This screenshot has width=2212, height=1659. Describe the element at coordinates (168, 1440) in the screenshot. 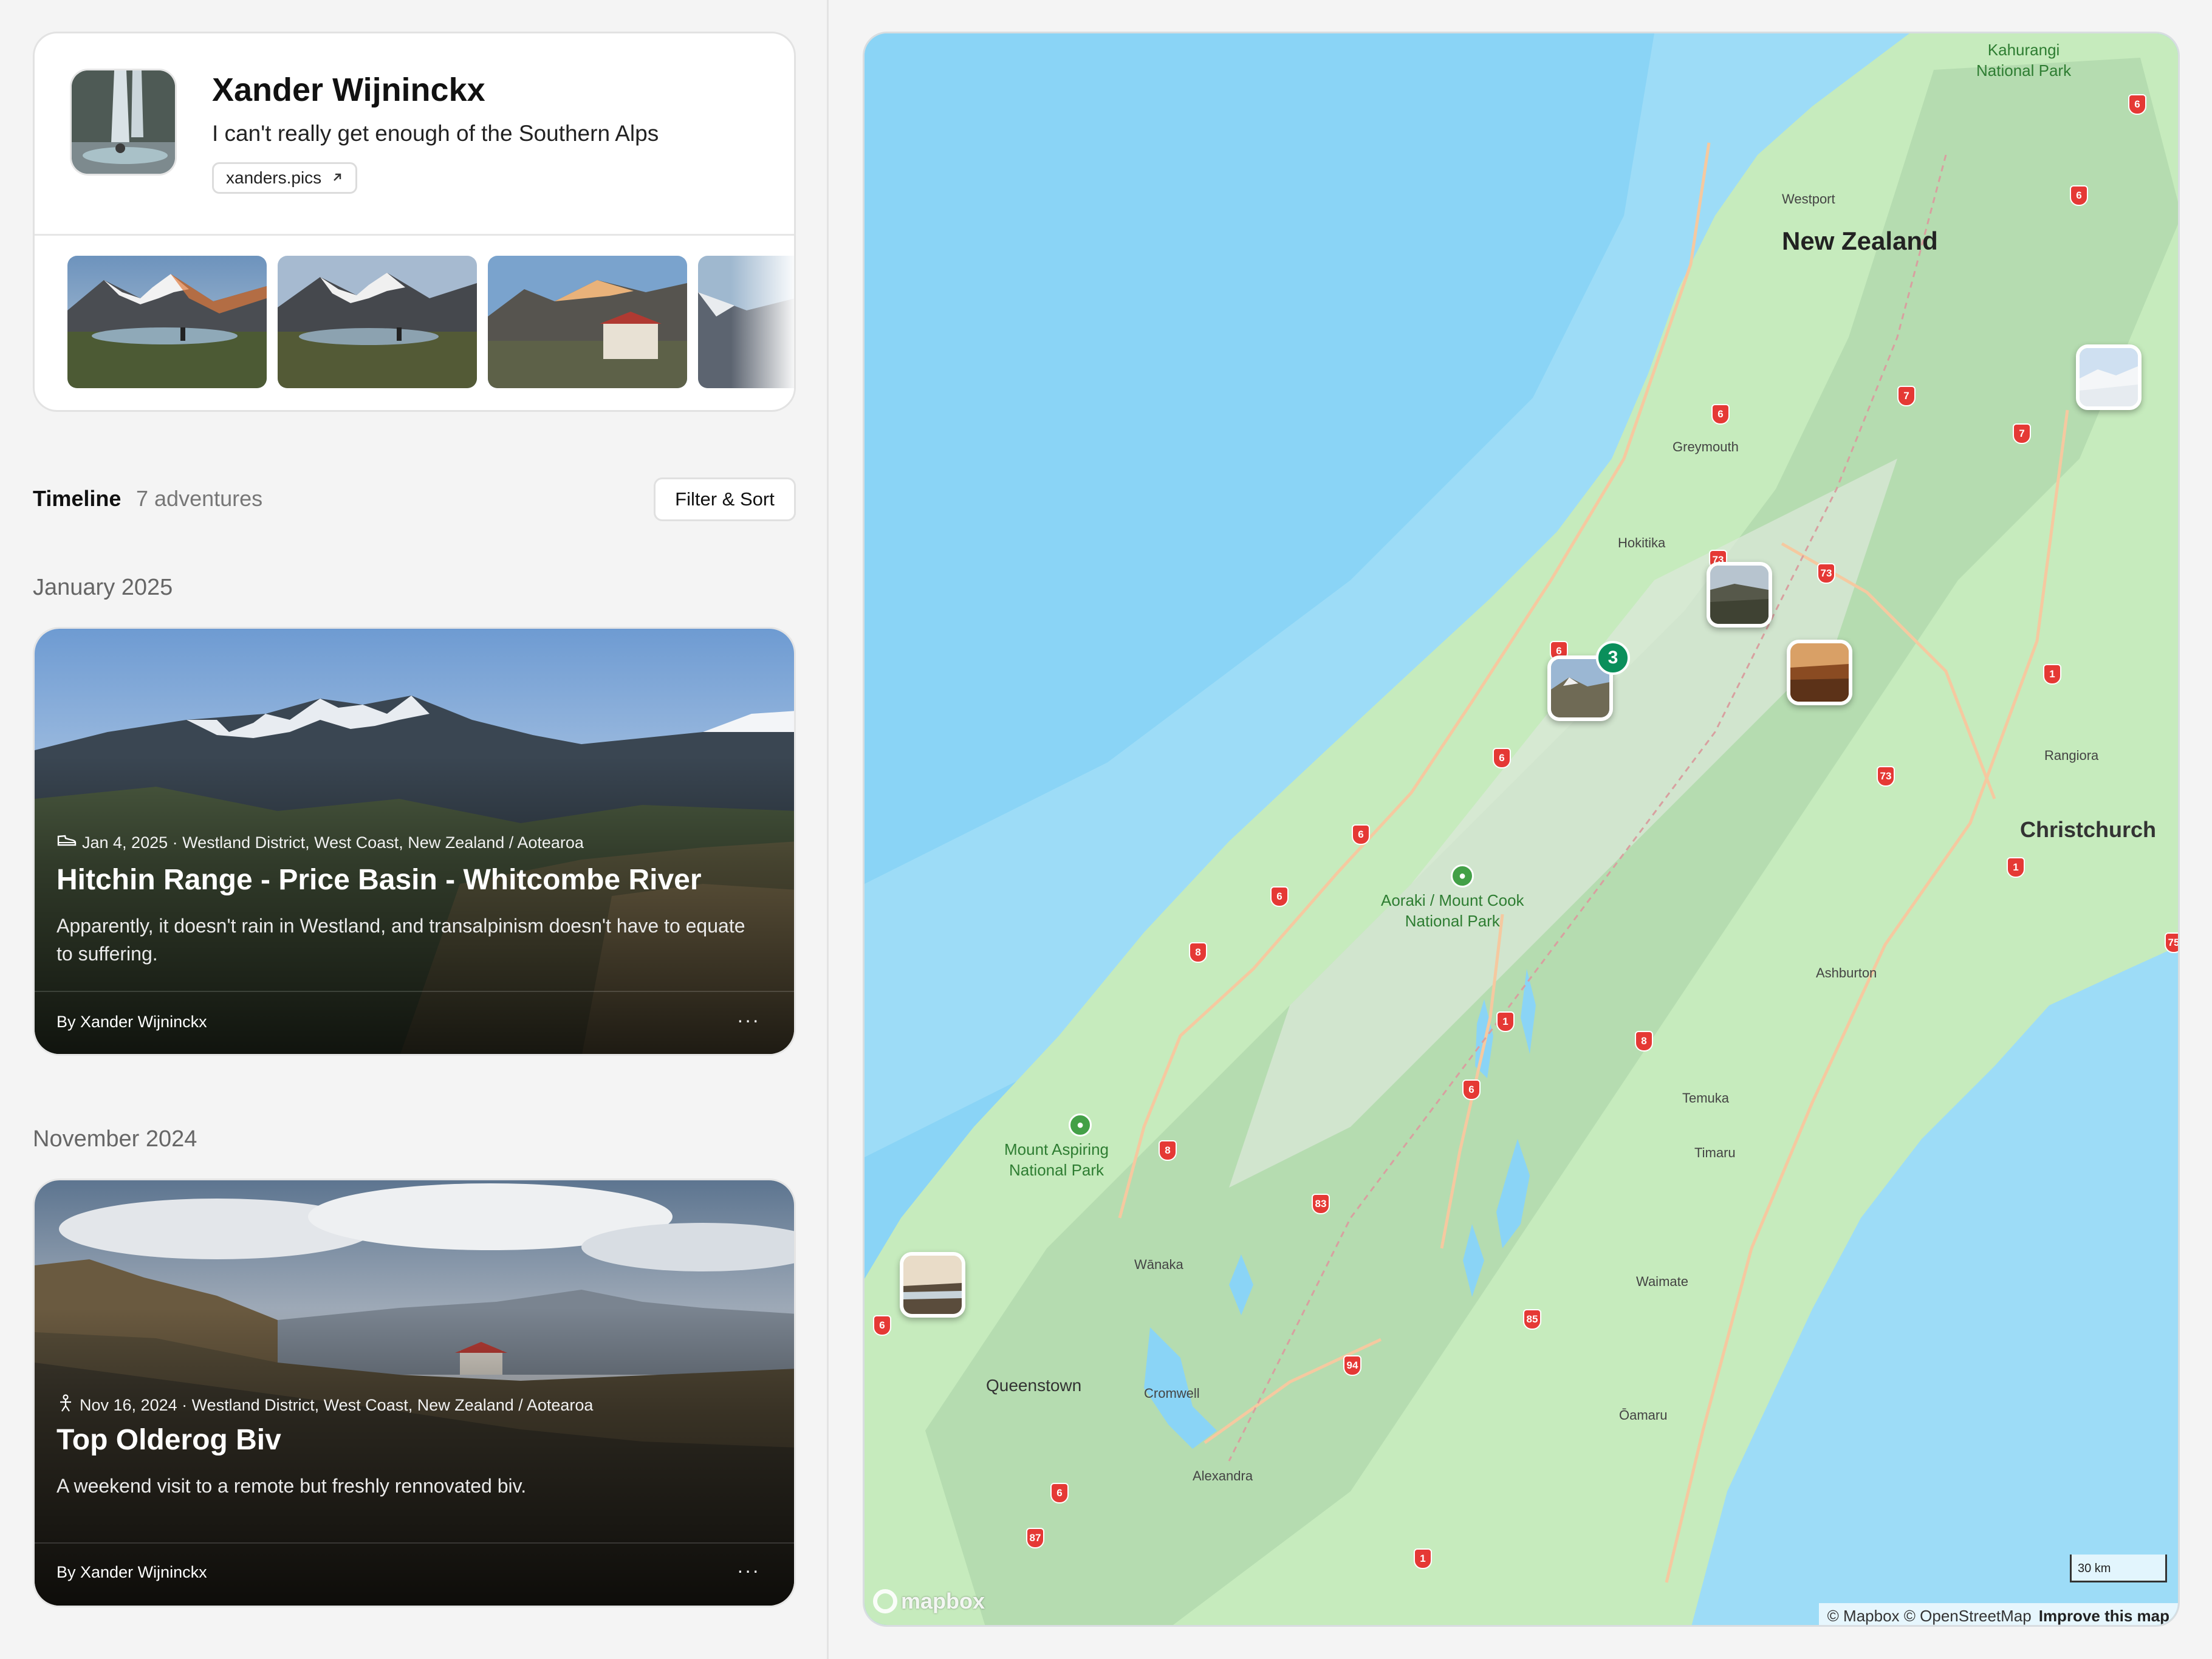

I see `adventure-title: Top Olderog Biv` at that location.